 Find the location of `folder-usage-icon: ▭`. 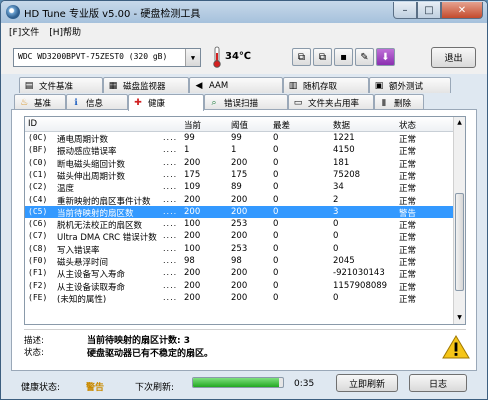

folder-usage-icon: ▭ is located at coordinates (298, 102).